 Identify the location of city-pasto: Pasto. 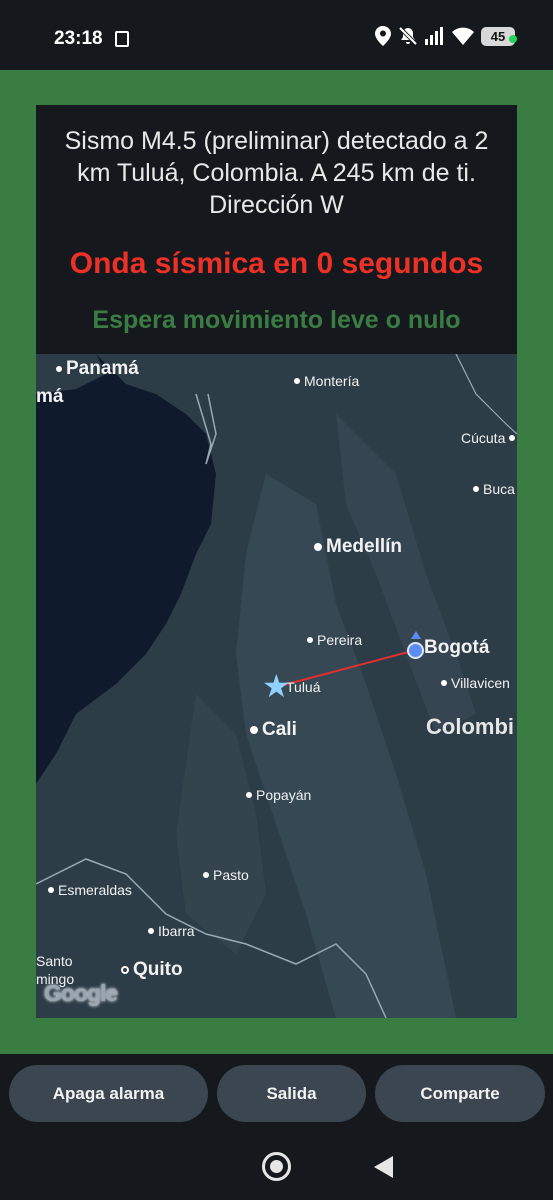
(226, 875).